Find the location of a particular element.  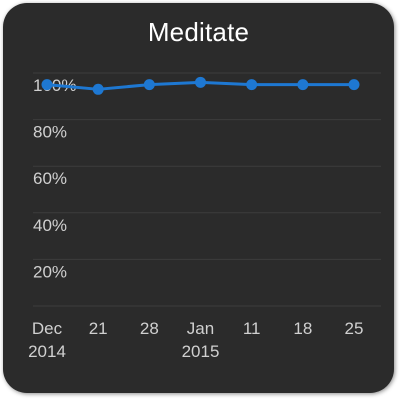

x-tick-label: 25 is located at coordinates (354, 328).